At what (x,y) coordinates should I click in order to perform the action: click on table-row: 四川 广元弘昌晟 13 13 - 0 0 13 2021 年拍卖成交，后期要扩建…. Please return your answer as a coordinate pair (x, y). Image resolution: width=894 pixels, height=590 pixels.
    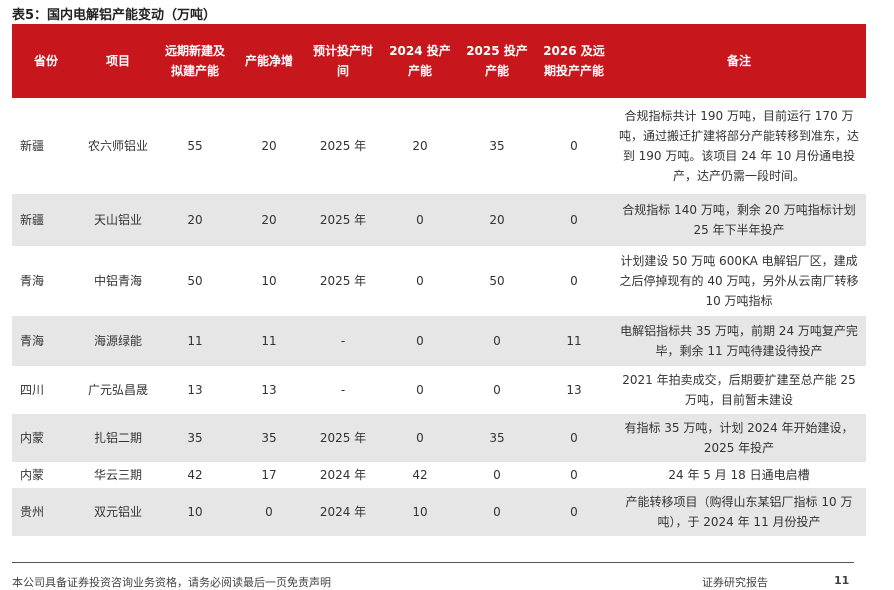
    Looking at the image, I should click on (439, 390).